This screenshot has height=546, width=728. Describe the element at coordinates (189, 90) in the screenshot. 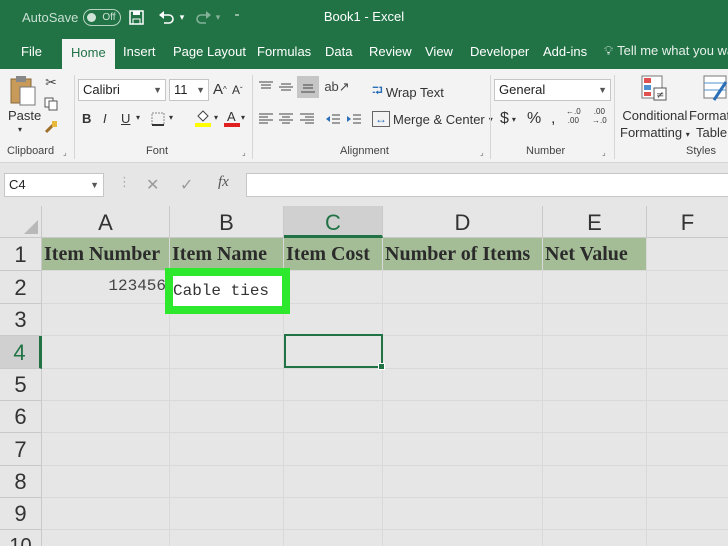

I see `font-size-combo: 11 ▼` at that location.